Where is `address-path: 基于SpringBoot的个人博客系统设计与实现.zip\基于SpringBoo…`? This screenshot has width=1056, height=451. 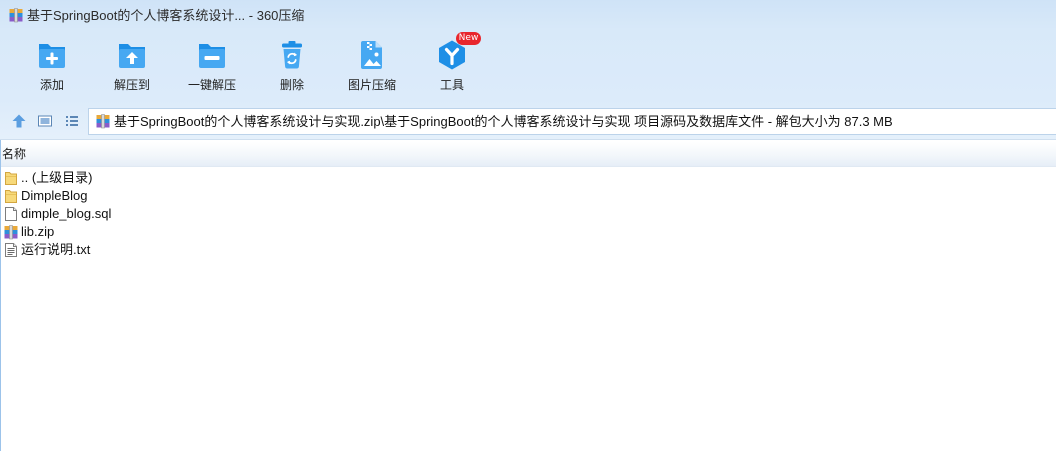
address-path: 基于SpringBoot的个人博客系统设计与实现.zip\基于SpringBoo… is located at coordinates (503, 121).